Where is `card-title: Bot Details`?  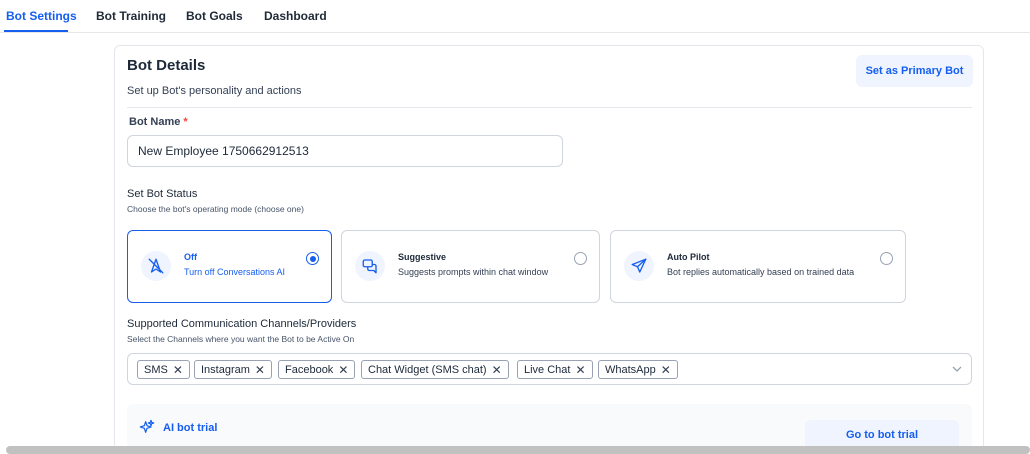 card-title: Bot Details is located at coordinates (166, 65).